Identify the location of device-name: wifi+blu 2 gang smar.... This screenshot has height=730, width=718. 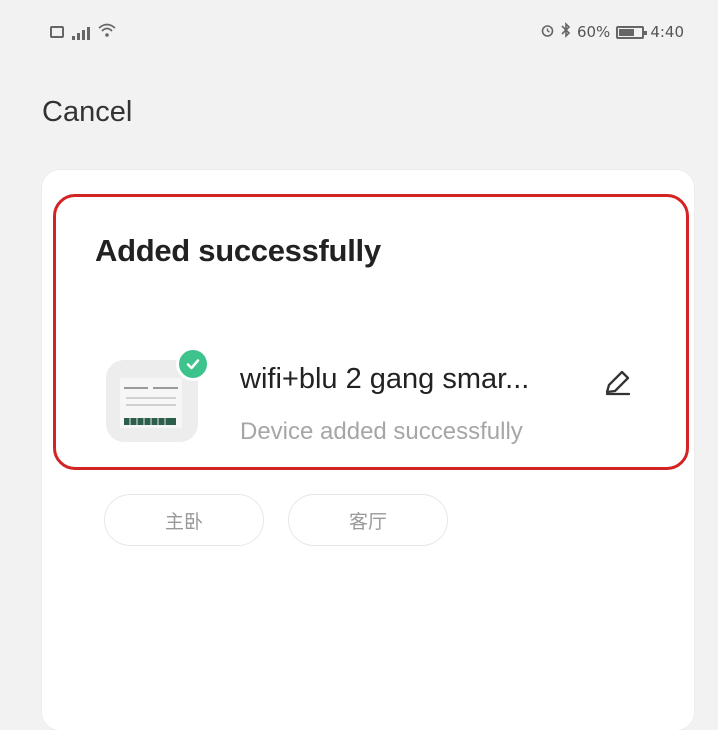
(385, 379).